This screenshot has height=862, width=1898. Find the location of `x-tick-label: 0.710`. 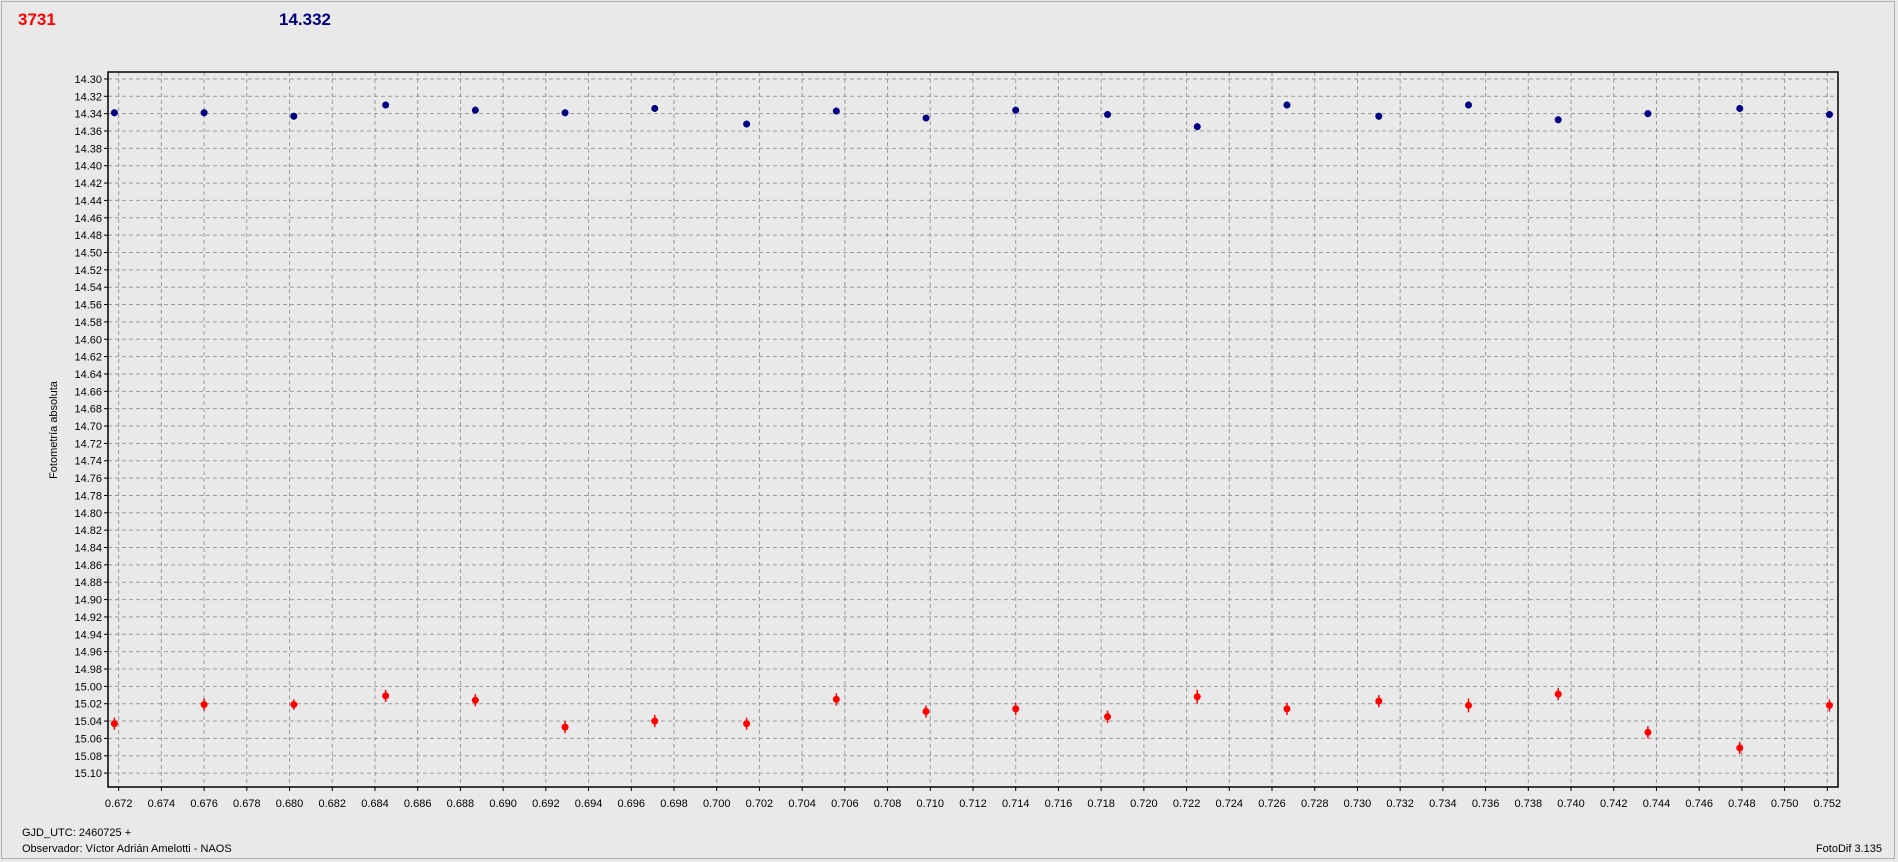

x-tick-label: 0.710 is located at coordinates (931, 804).